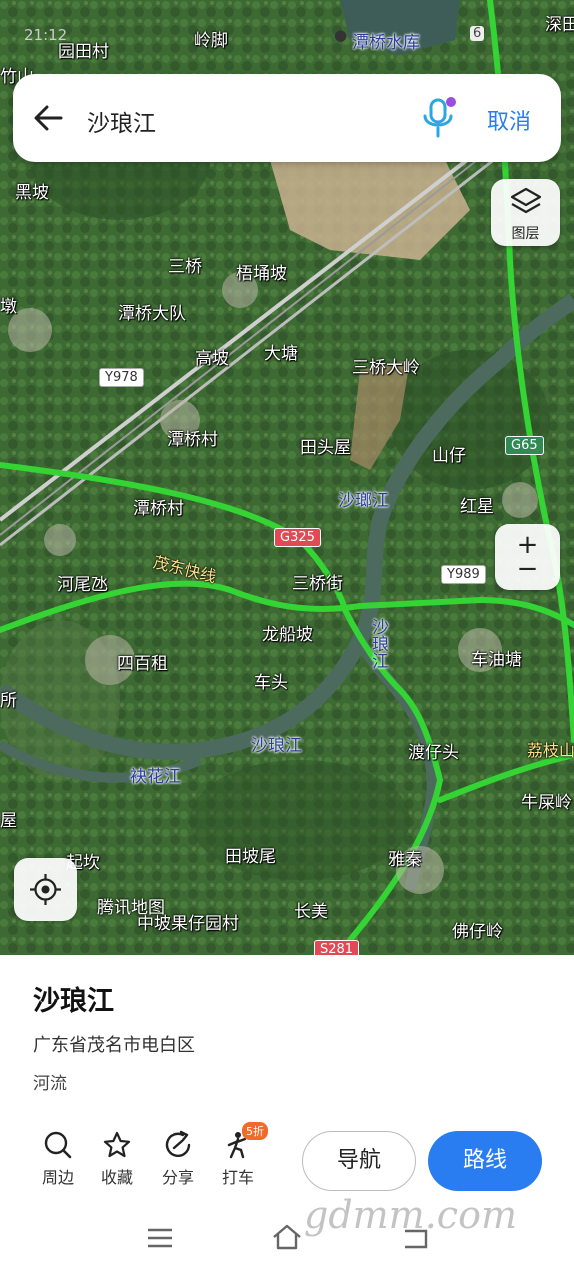 This screenshot has width=574, height=1280. I want to click on map-label: 龙船坡, so click(287, 635).